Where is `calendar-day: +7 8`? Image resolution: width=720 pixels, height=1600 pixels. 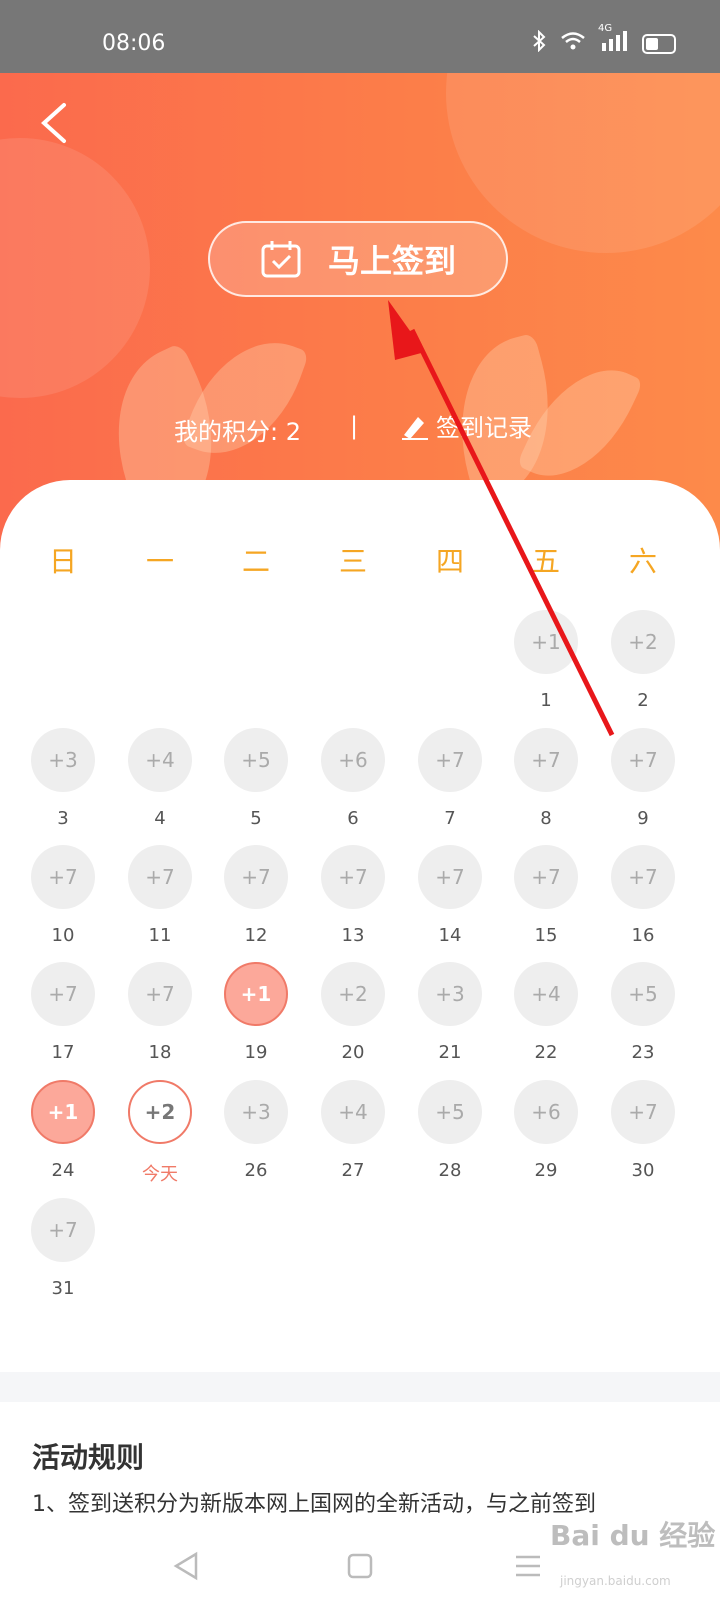 calendar-day: +7 8 is located at coordinates (546, 778).